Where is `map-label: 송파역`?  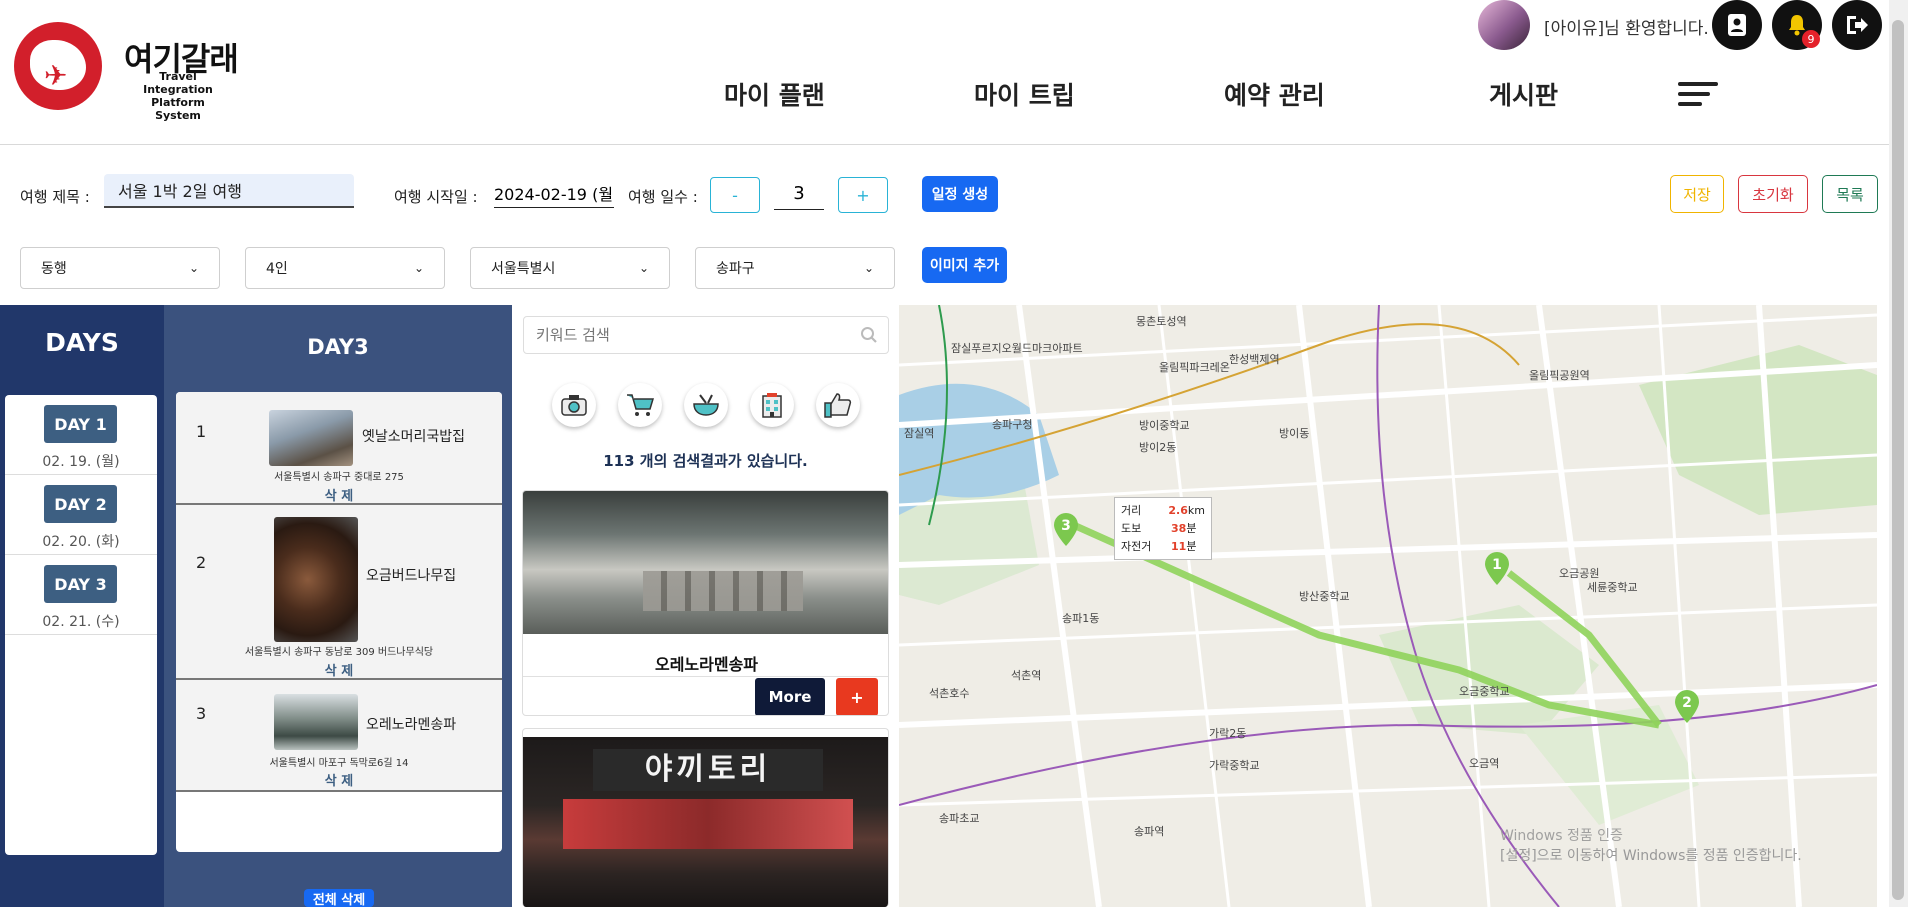 map-label: 송파역 is located at coordinates (1149, 831).